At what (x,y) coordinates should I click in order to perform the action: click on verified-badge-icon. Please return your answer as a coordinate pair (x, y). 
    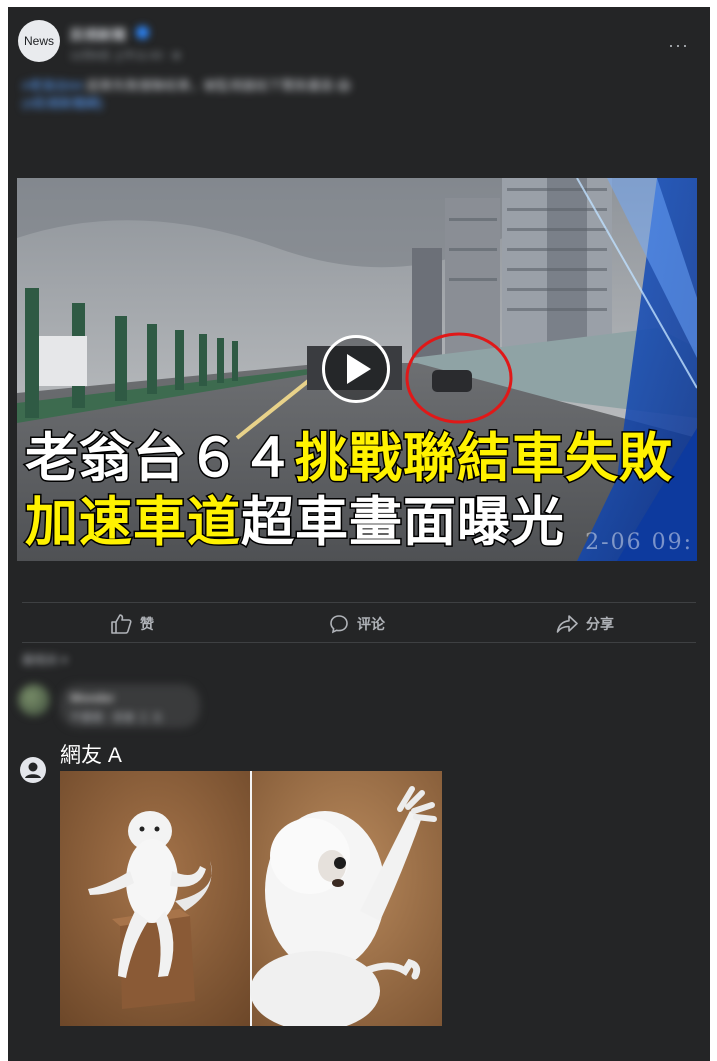
    Looking at the image, I should click on (142, 32).